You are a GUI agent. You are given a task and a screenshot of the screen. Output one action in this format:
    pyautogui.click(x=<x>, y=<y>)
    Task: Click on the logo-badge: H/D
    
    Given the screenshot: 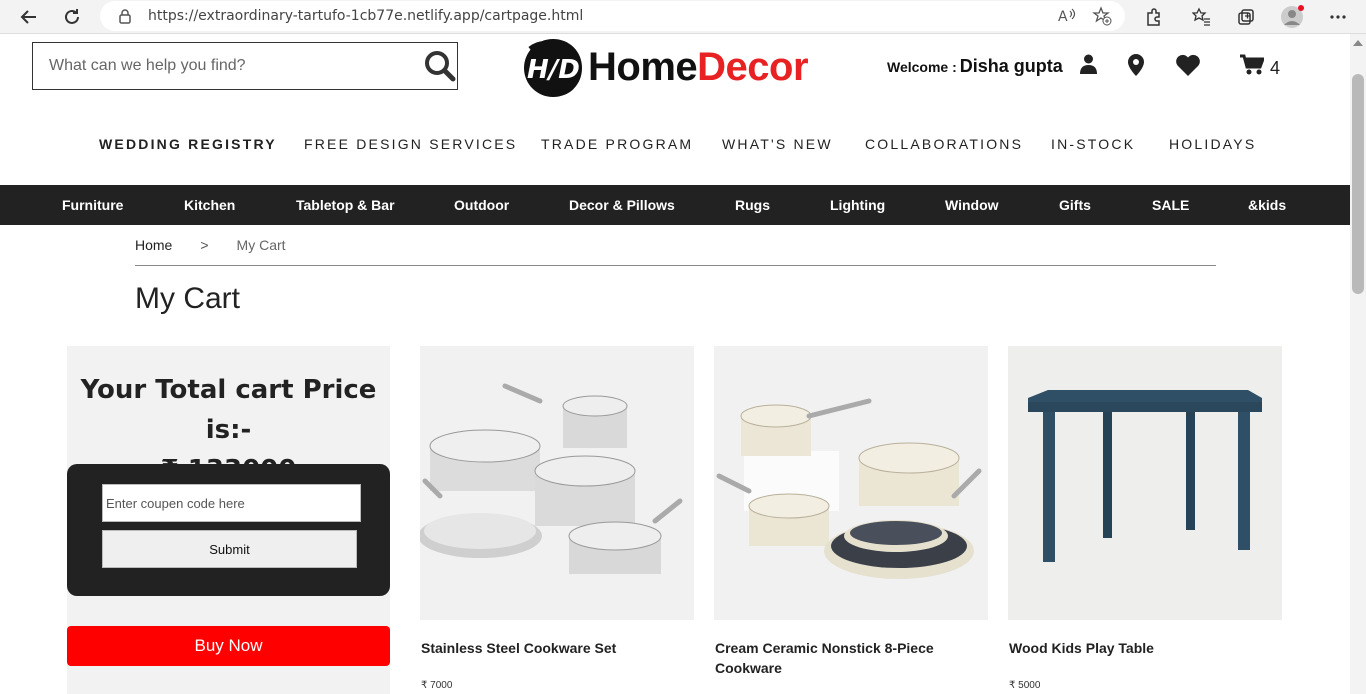 What is the action you would take?
    pyautogui.click(x=553, y=68)
    